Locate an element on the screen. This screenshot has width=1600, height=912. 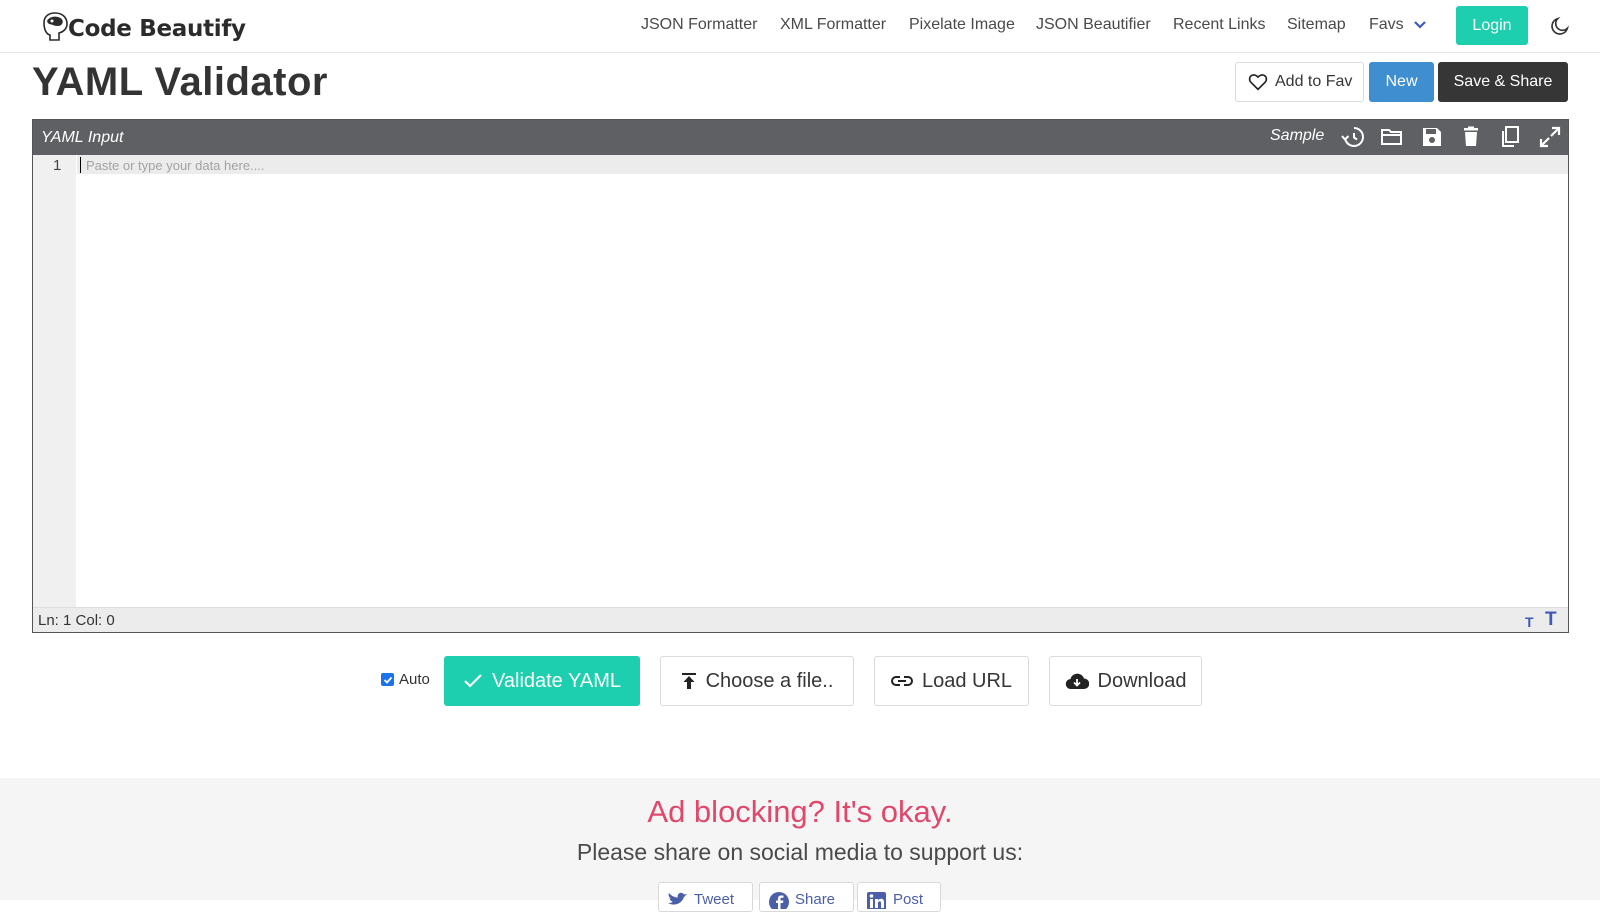
editor-status-bar: Ln: 1 Col: 0 T T is located at coordinates (800, 619).